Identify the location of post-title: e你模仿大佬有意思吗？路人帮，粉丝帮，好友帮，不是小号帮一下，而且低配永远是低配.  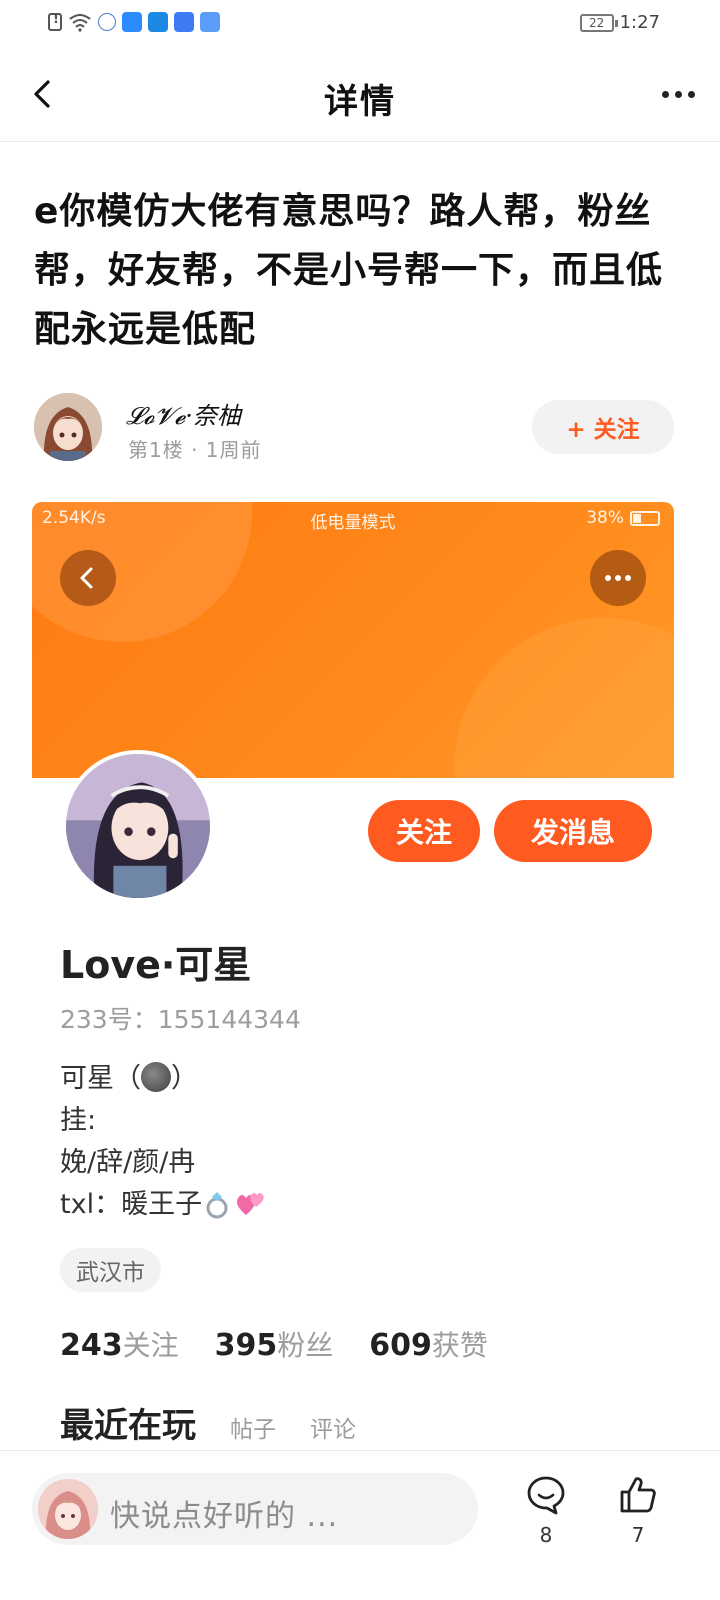
(349, 270).